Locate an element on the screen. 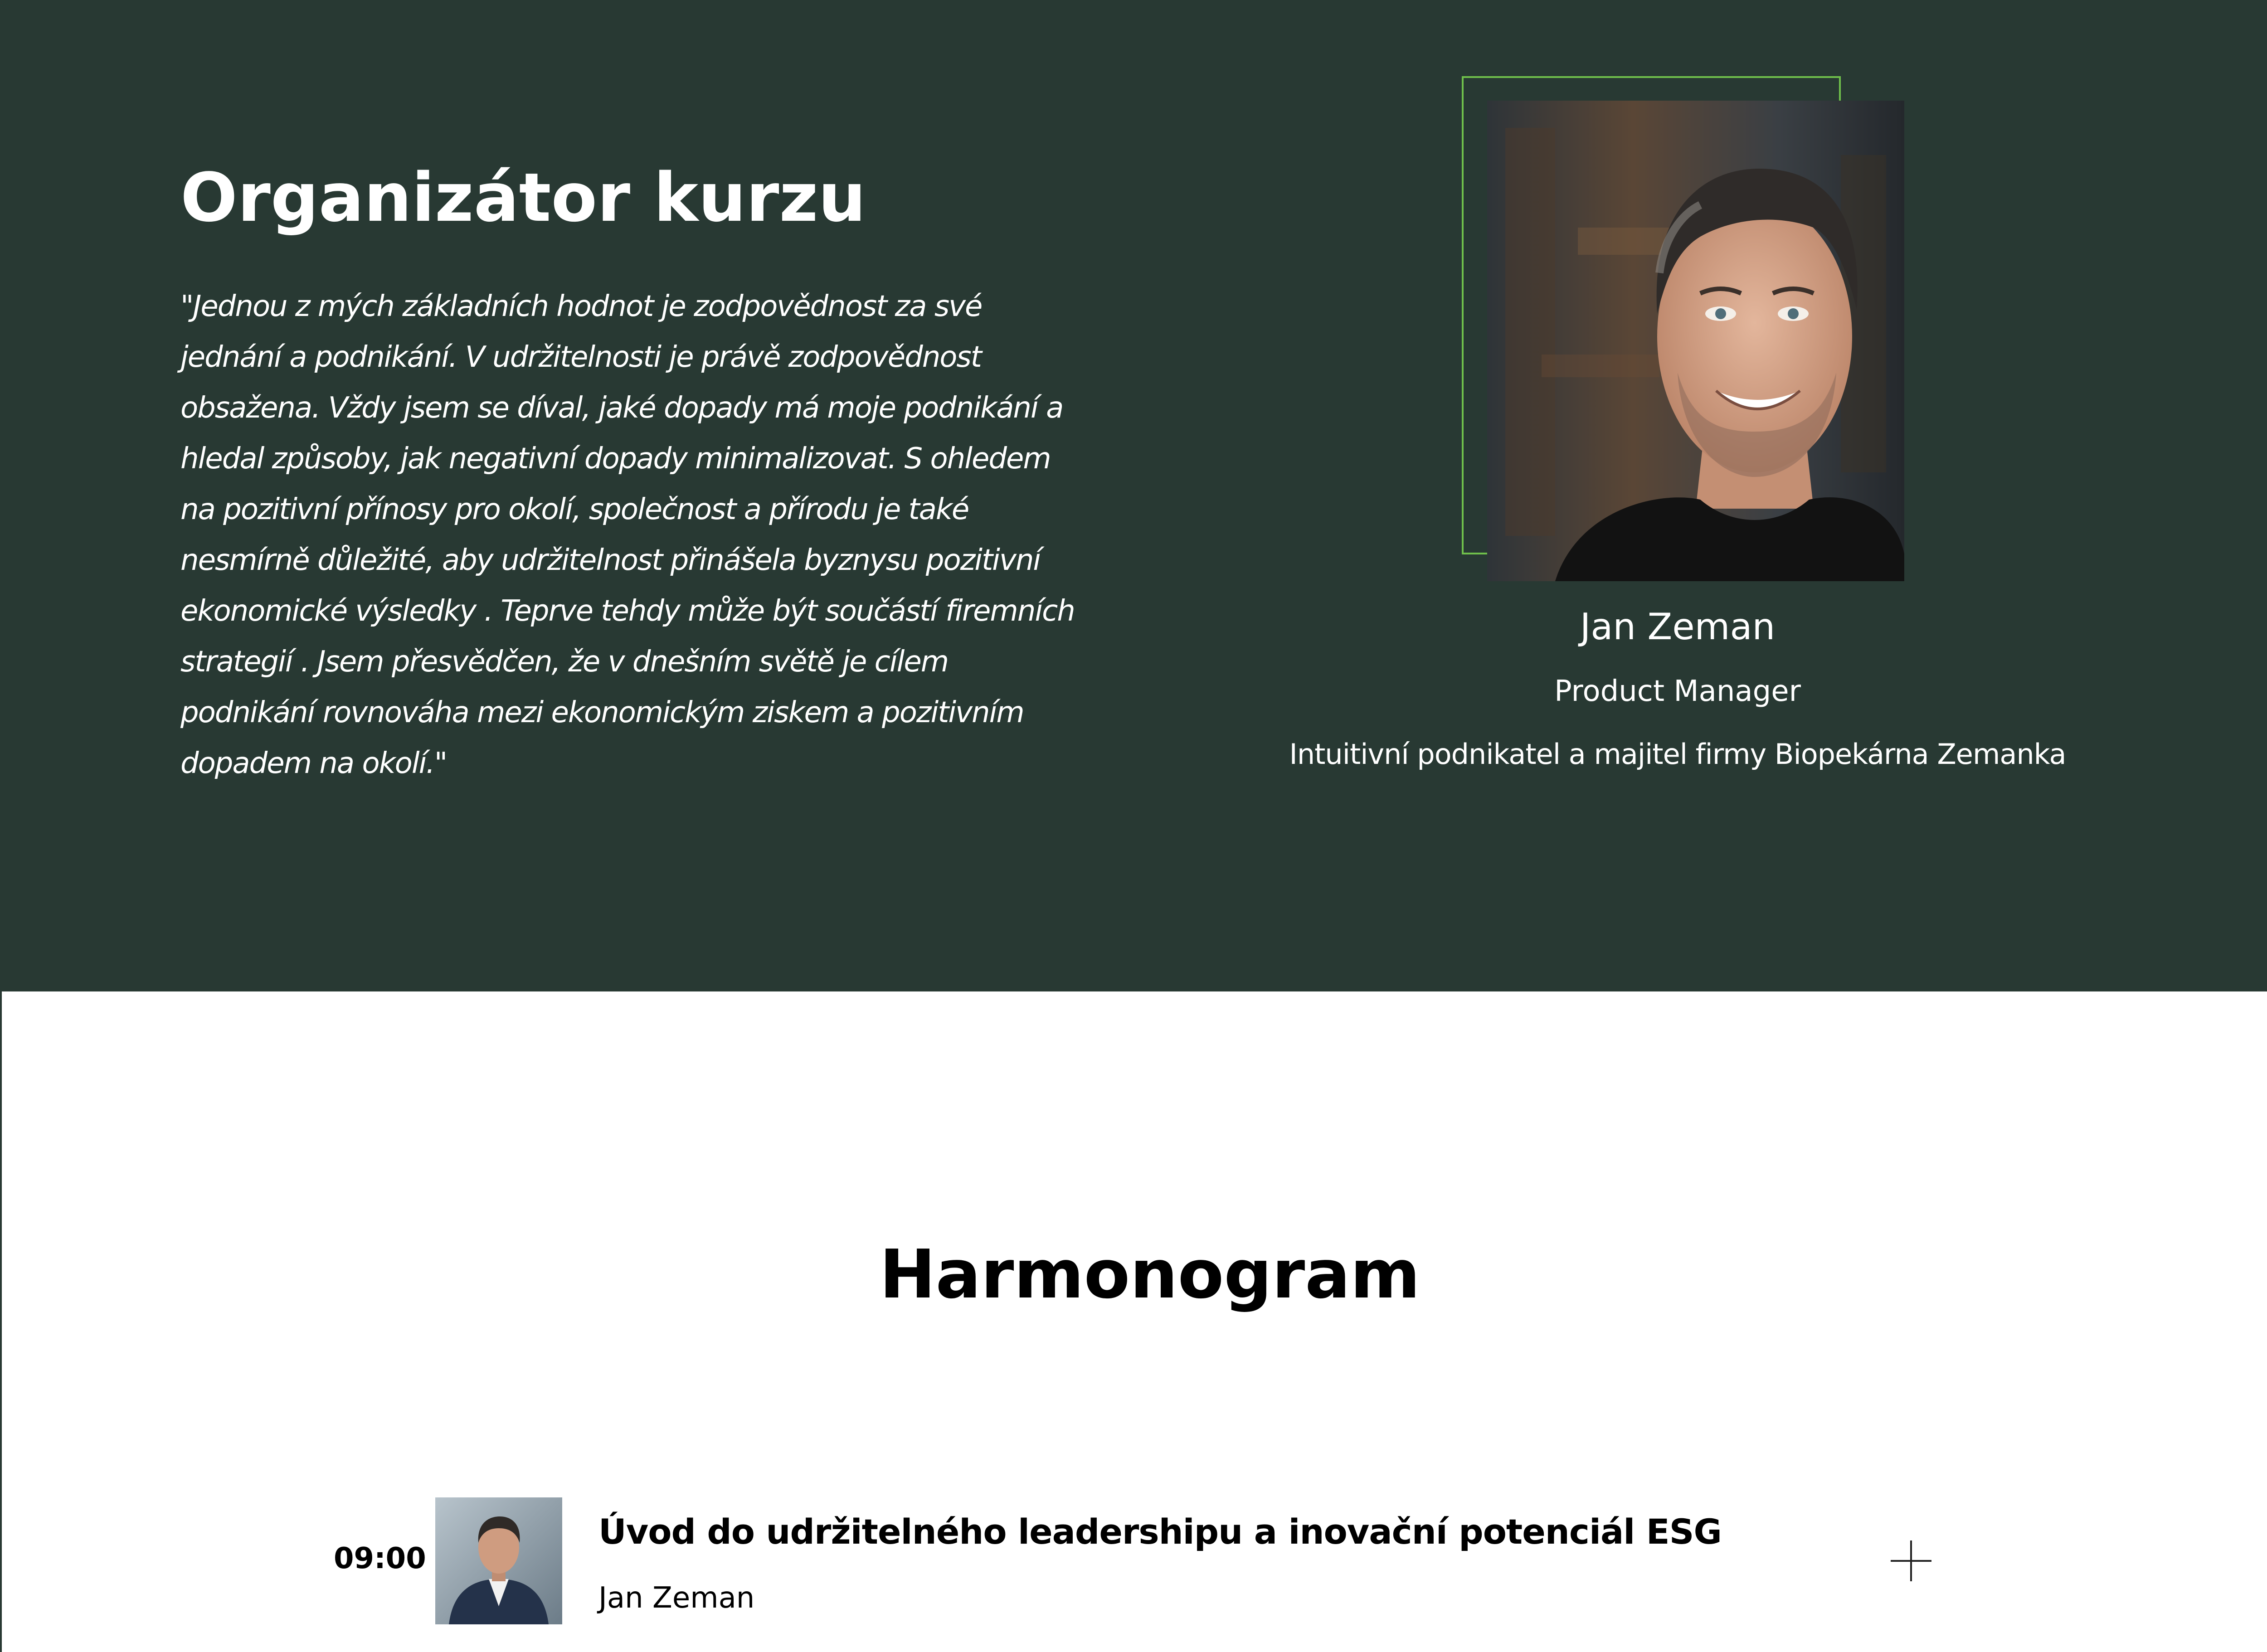  schedule-item-speaker-photo is located at coordinates (499, 1561).